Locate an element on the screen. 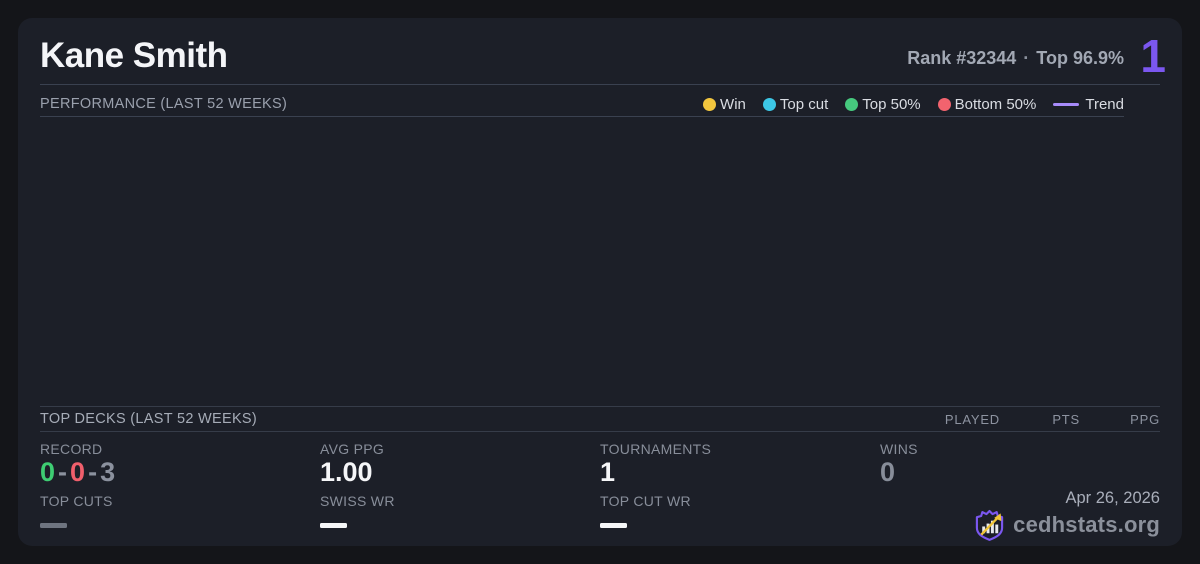  legend-label: Top cut is located at coordinates (804, 104).